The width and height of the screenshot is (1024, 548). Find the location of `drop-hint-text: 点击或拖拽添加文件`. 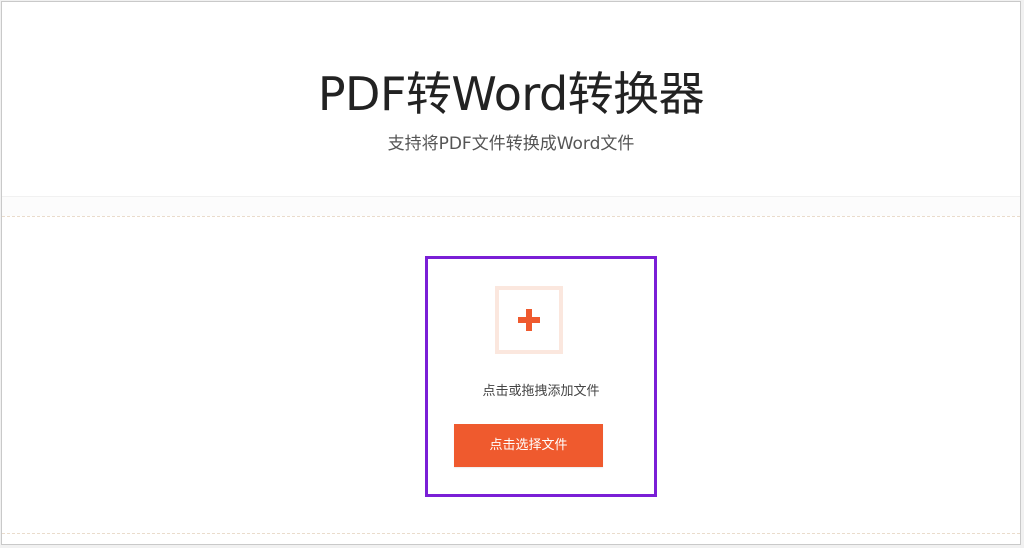

drop-hint-text: 点击或拖拽添加文件 is located at coordinates (541, 391).